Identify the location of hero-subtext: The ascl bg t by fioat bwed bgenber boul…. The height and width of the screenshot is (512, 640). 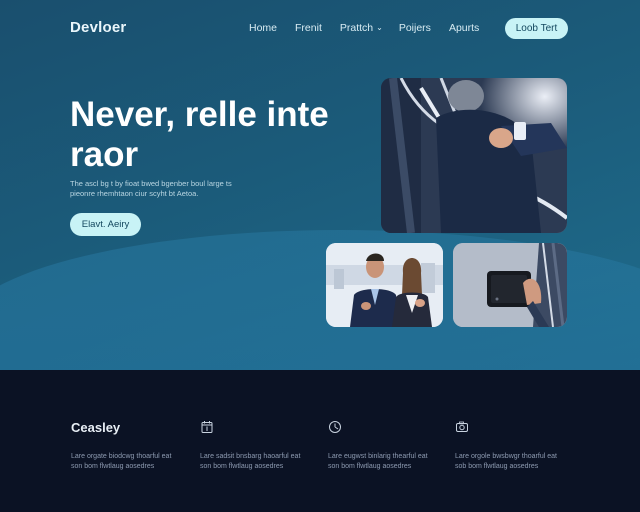
(151, 188).